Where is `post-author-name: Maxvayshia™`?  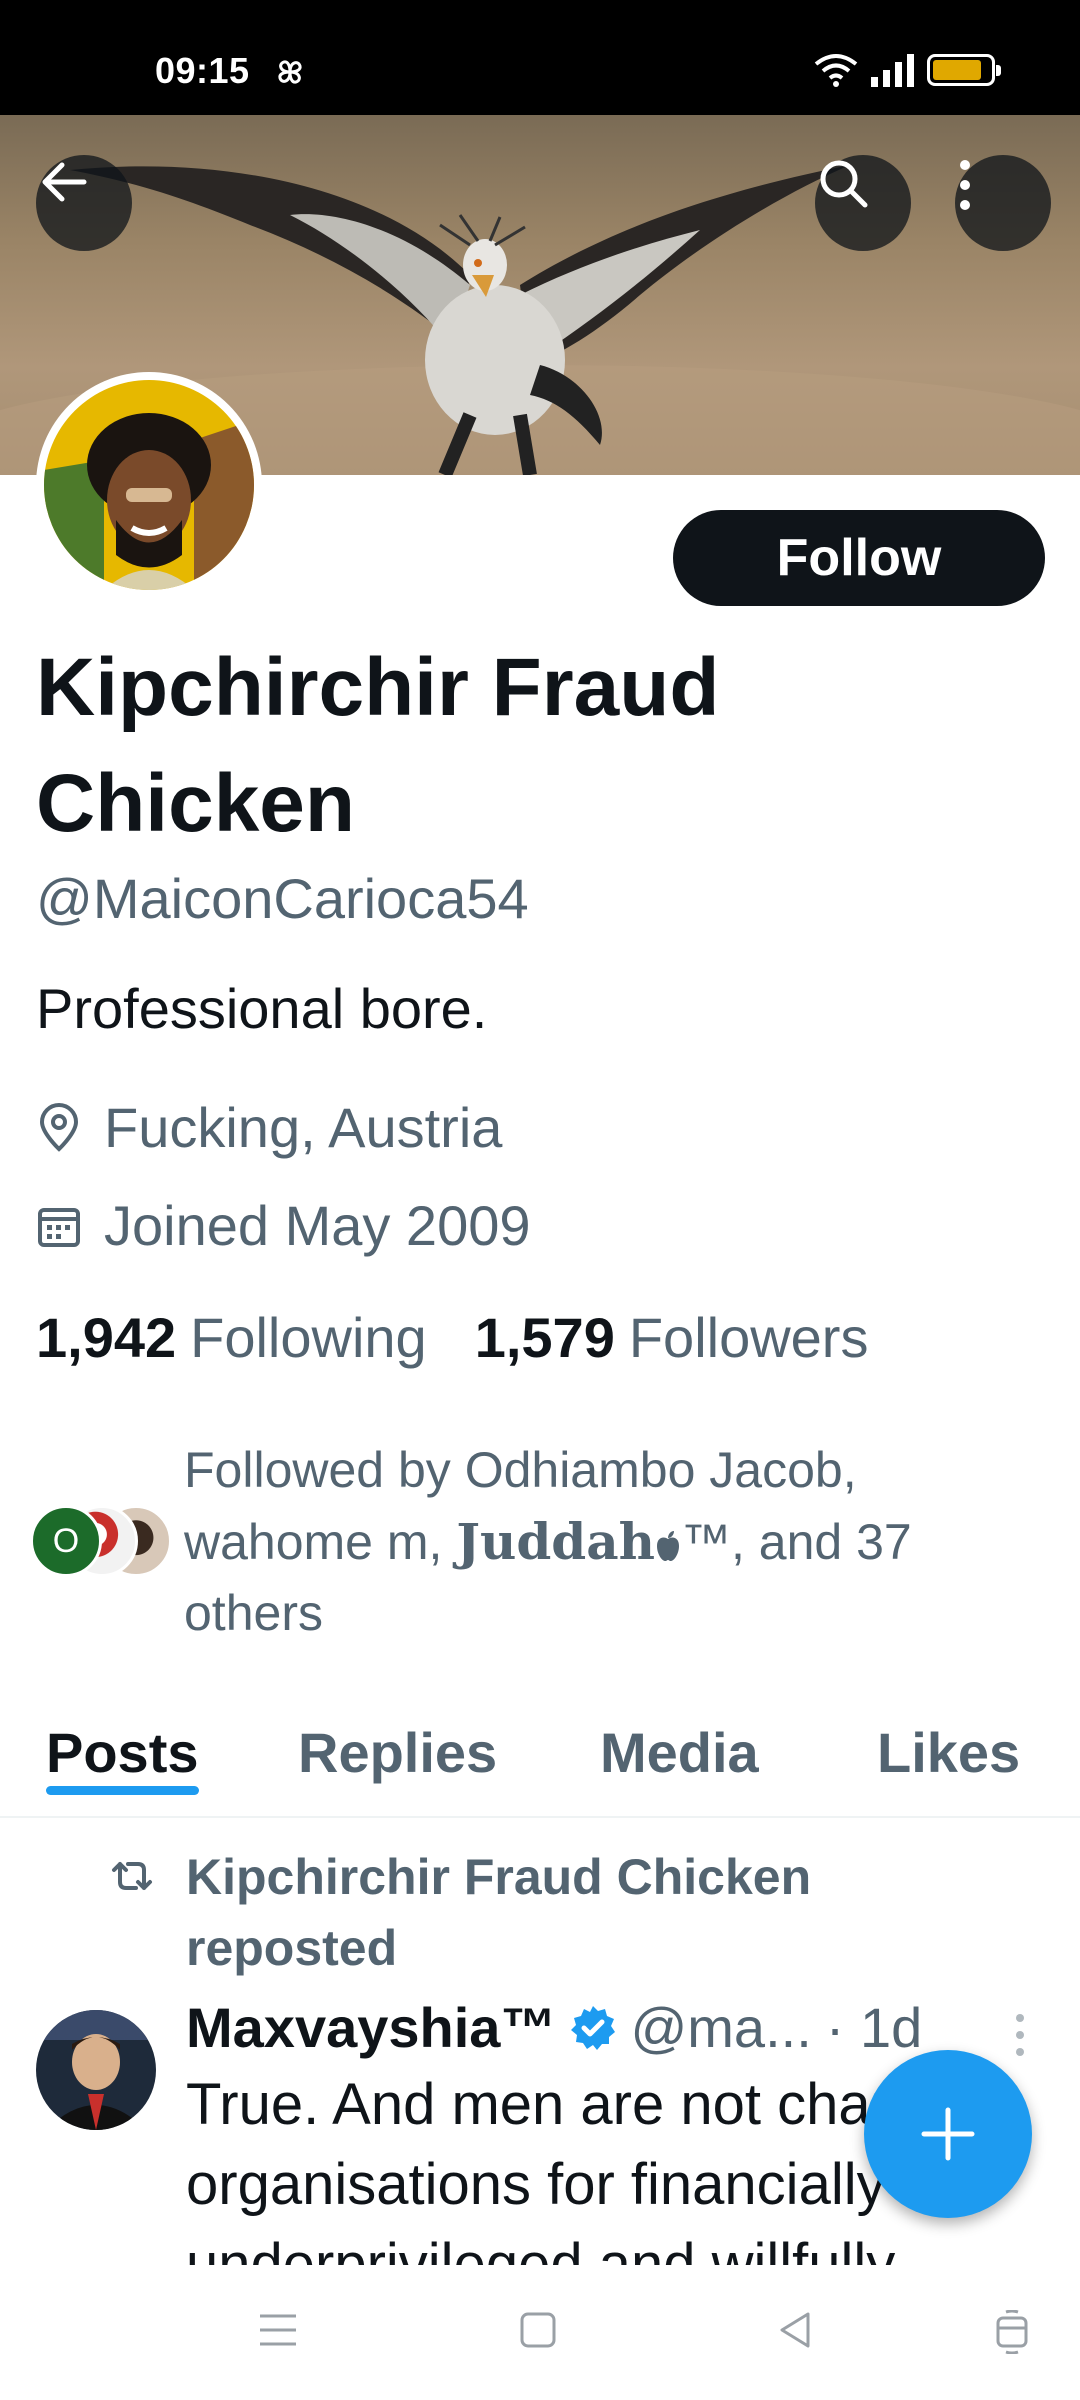
post-author-name: Maxvayshia™ is located at coordinates (371, 2027).